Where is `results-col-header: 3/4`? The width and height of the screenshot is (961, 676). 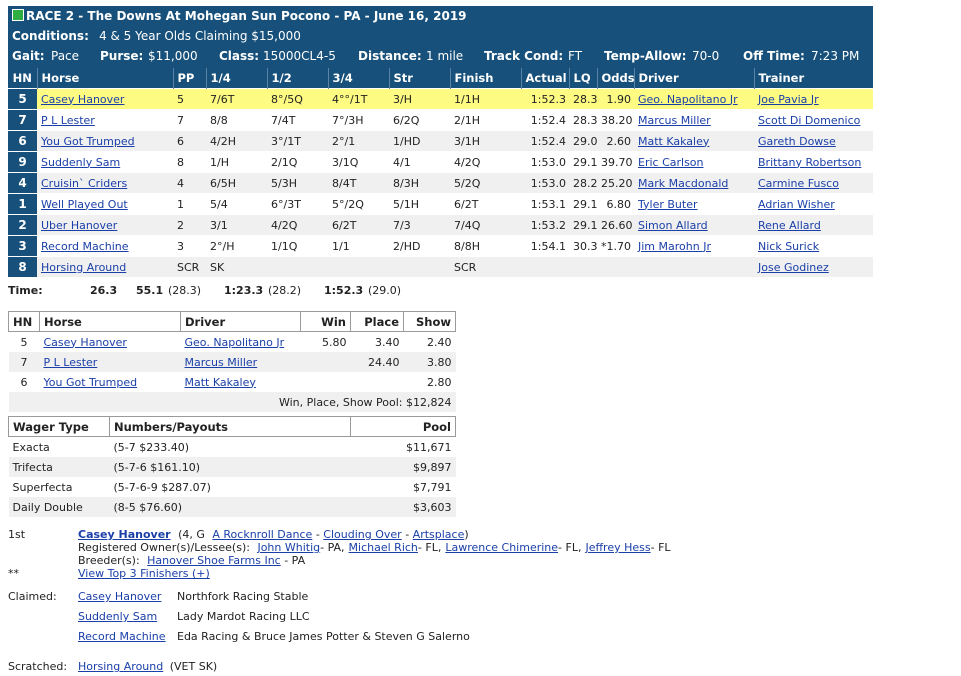 results-col-header: 3/4 is located at coordinates (358, 78).